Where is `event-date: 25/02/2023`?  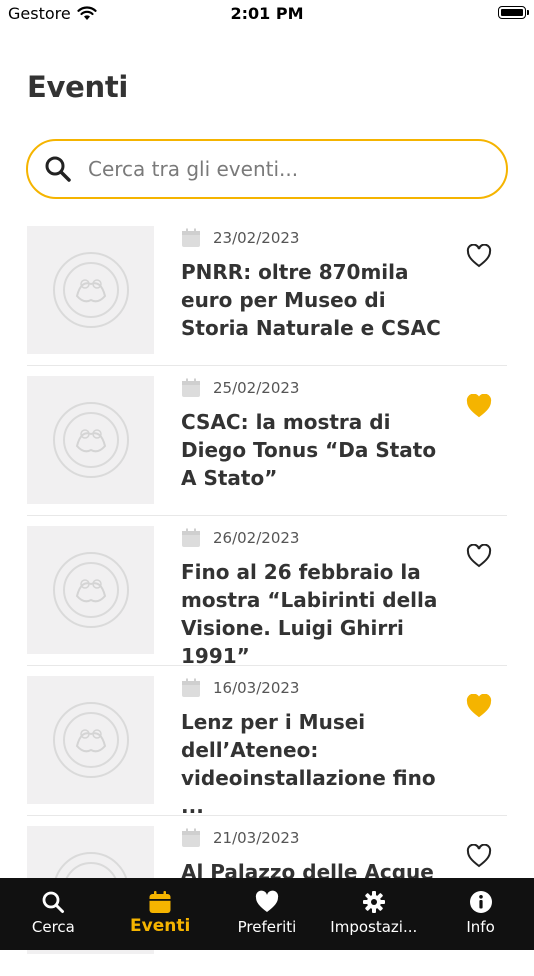 event-date: 25/02/2023 is located at coordinates (256, 388).